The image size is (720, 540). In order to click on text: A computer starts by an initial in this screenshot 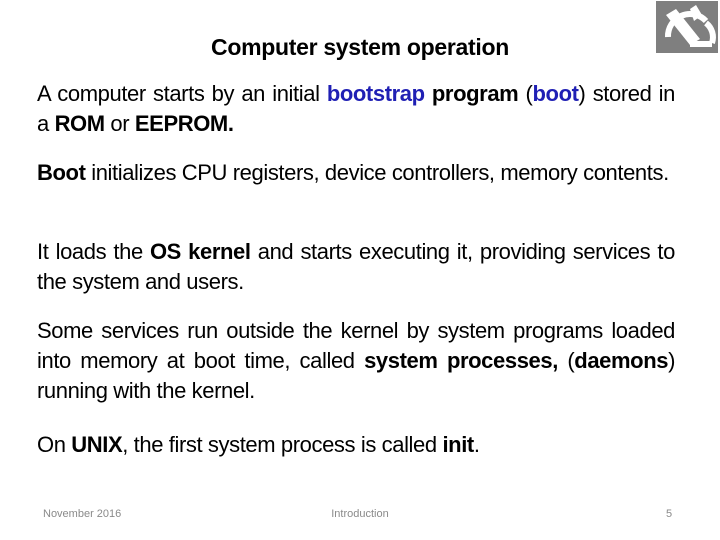, I will do `click(182, 93)`.